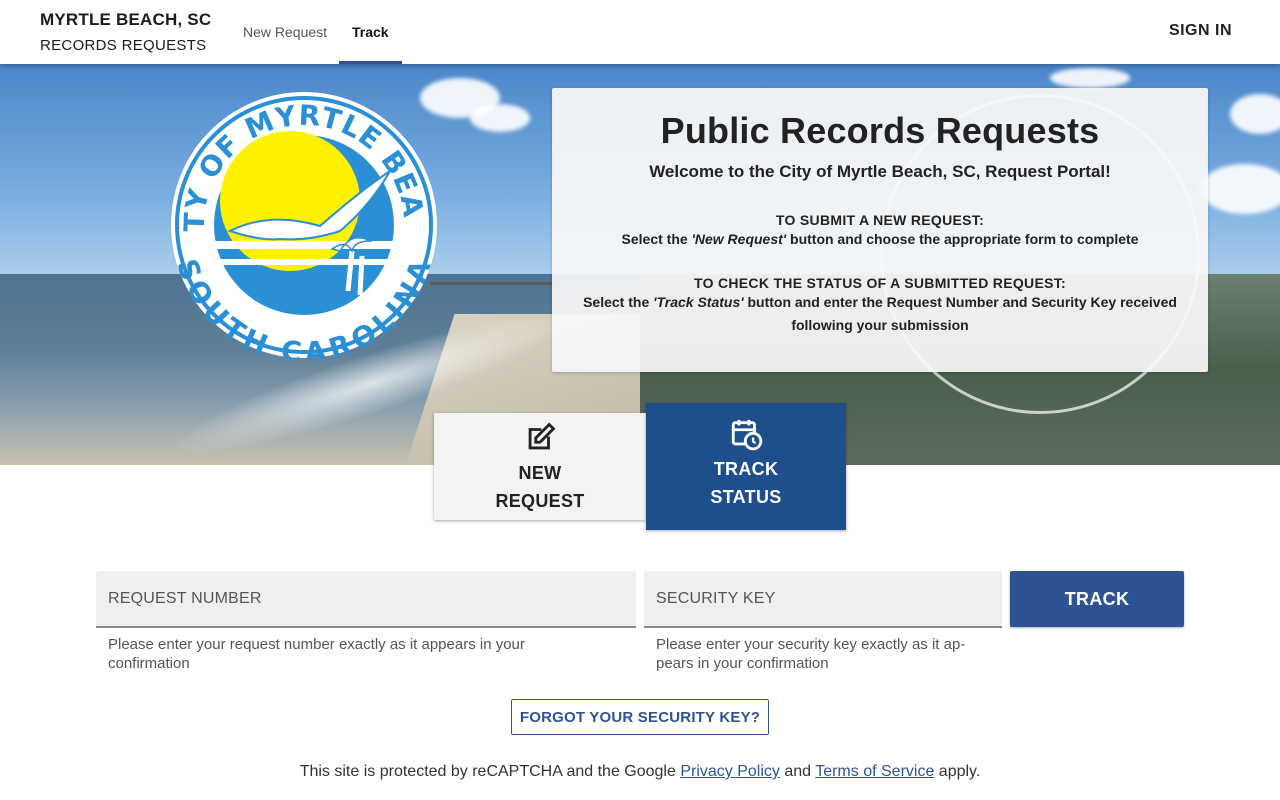 The image size is (1280, 800). Describe the element at coordinates (730, 771) in the screenshot. I see `privacy-policy-link: Privacy Policy` at that location.